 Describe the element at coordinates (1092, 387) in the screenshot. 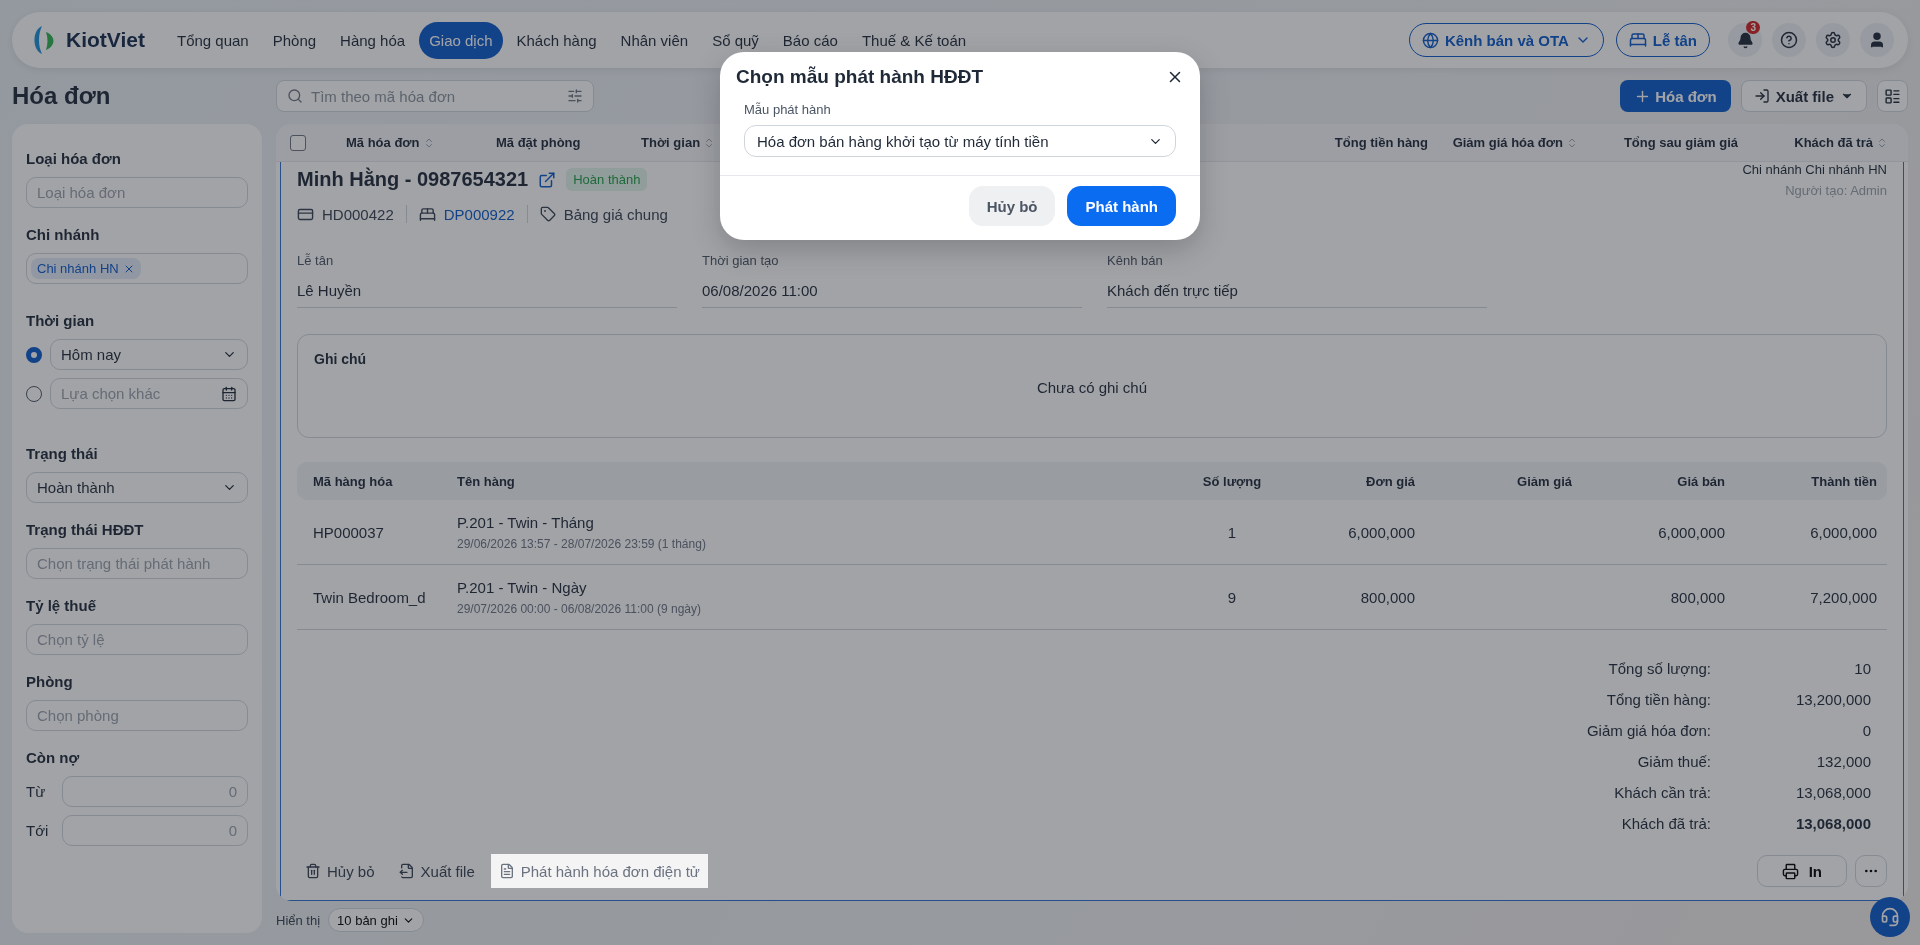

I see `note-text: Chưa có ghi chú` at that location.